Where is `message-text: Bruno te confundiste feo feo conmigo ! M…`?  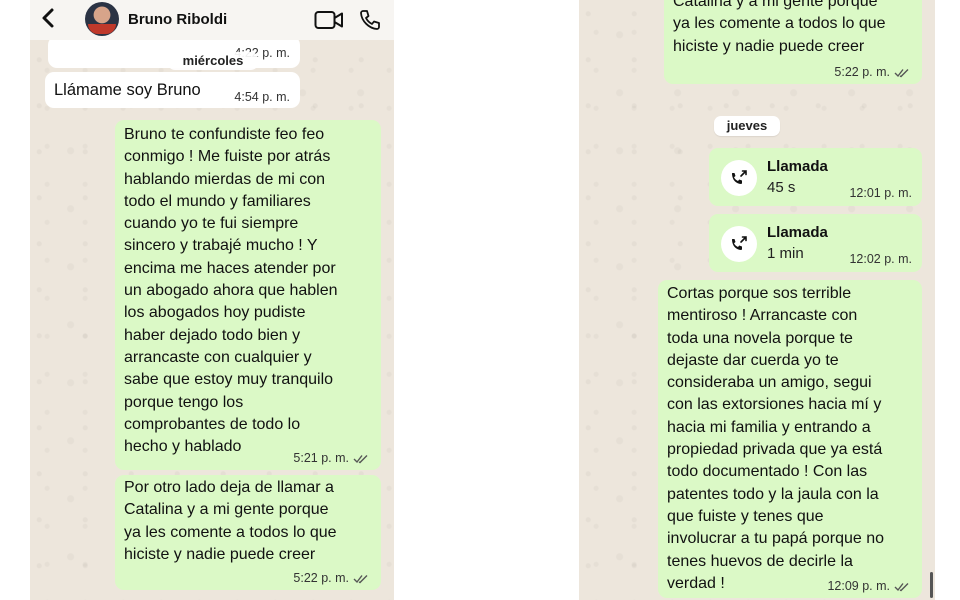 message-text: Bruno te confundiste feo feo conmigo ! M… is located at coordinates (231, 291).